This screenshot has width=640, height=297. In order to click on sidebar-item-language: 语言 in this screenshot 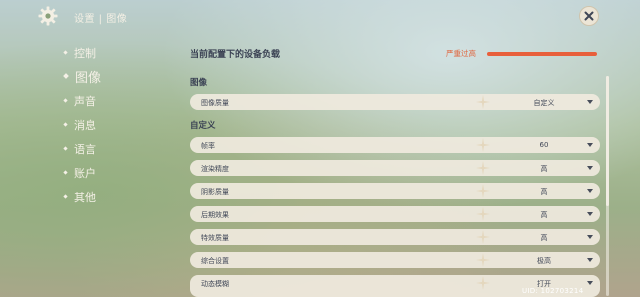, I will do `click(113, 148)`.